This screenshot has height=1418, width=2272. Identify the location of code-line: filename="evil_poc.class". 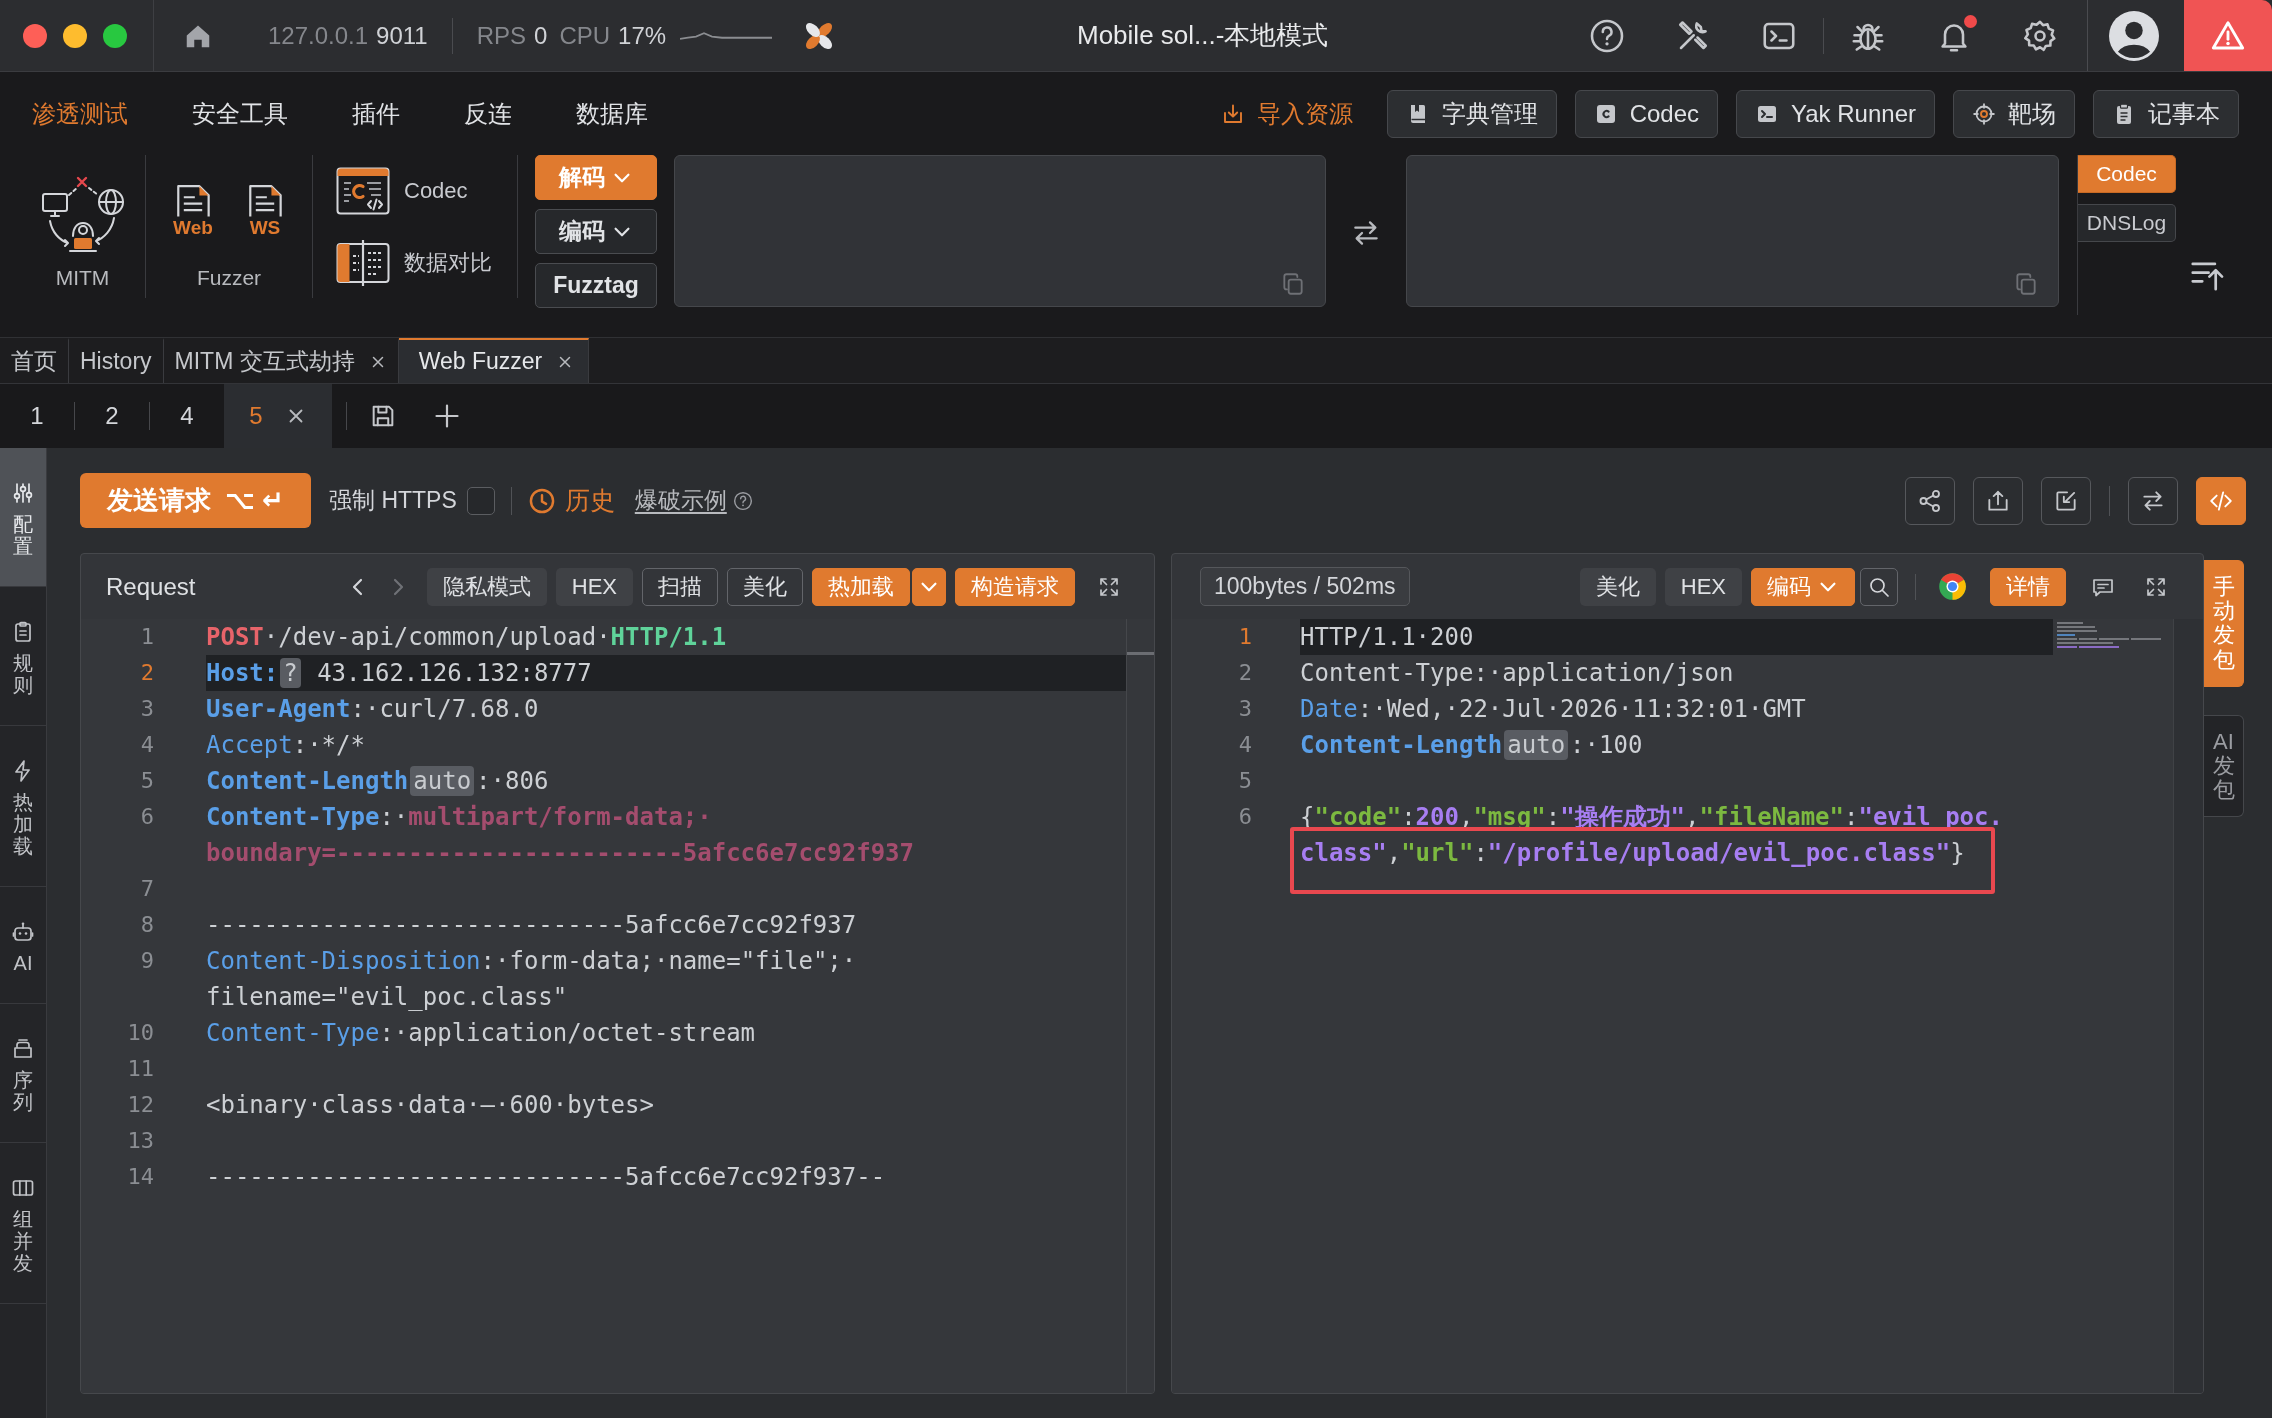
(387, 997).